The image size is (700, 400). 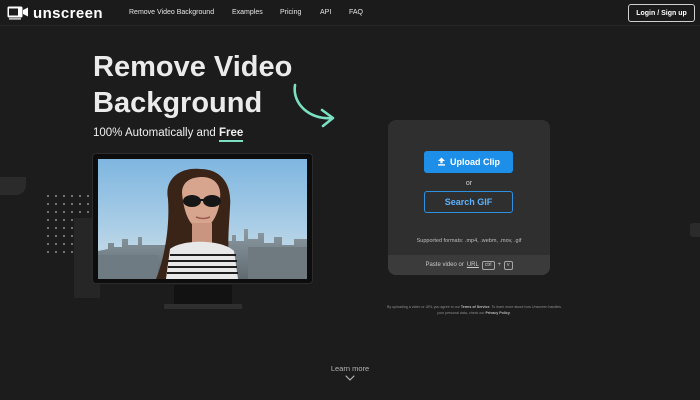 I want to click on search-gif-button: Search GIF, so click(x=468, y=202).